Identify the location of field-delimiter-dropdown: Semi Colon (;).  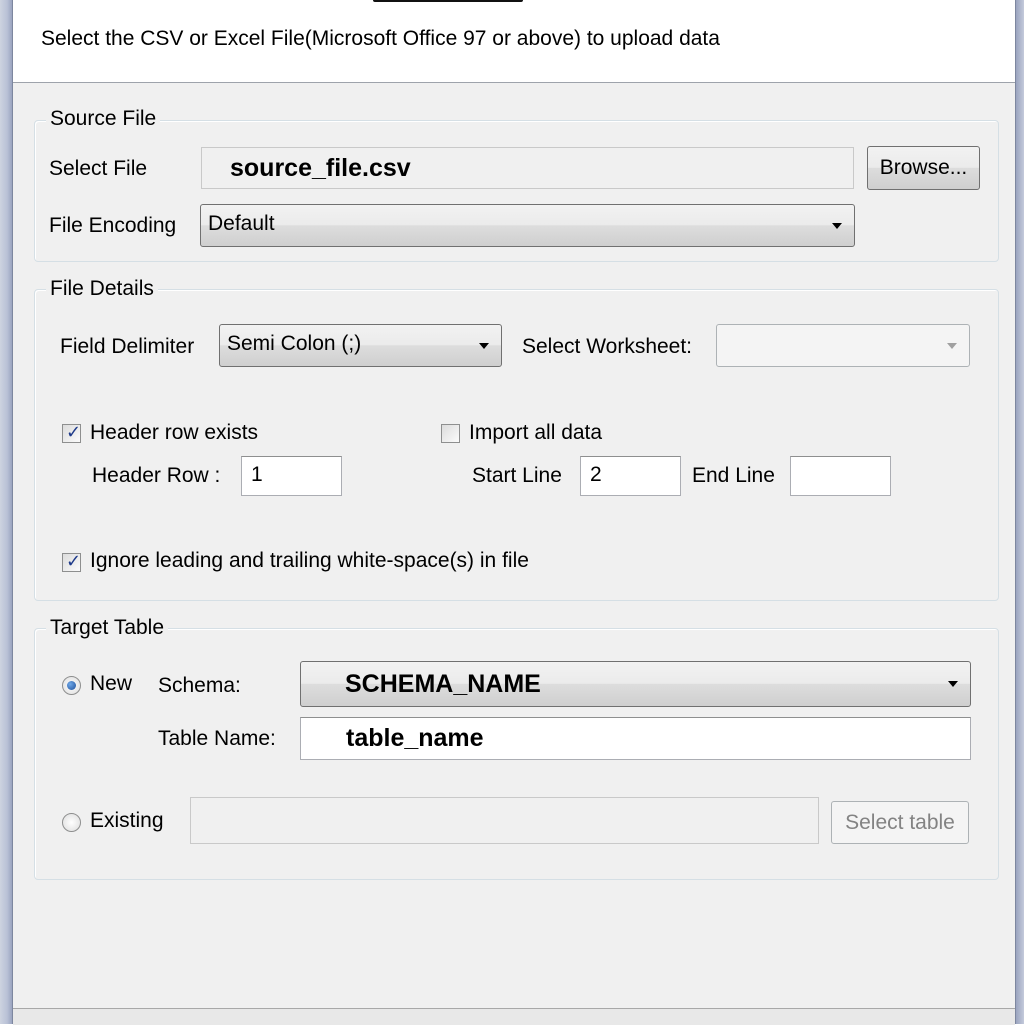
(360, 345).